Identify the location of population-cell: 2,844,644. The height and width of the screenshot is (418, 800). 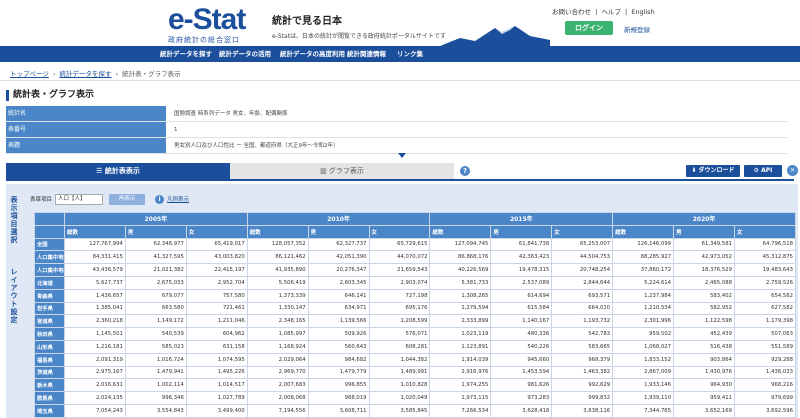
(582, 282).